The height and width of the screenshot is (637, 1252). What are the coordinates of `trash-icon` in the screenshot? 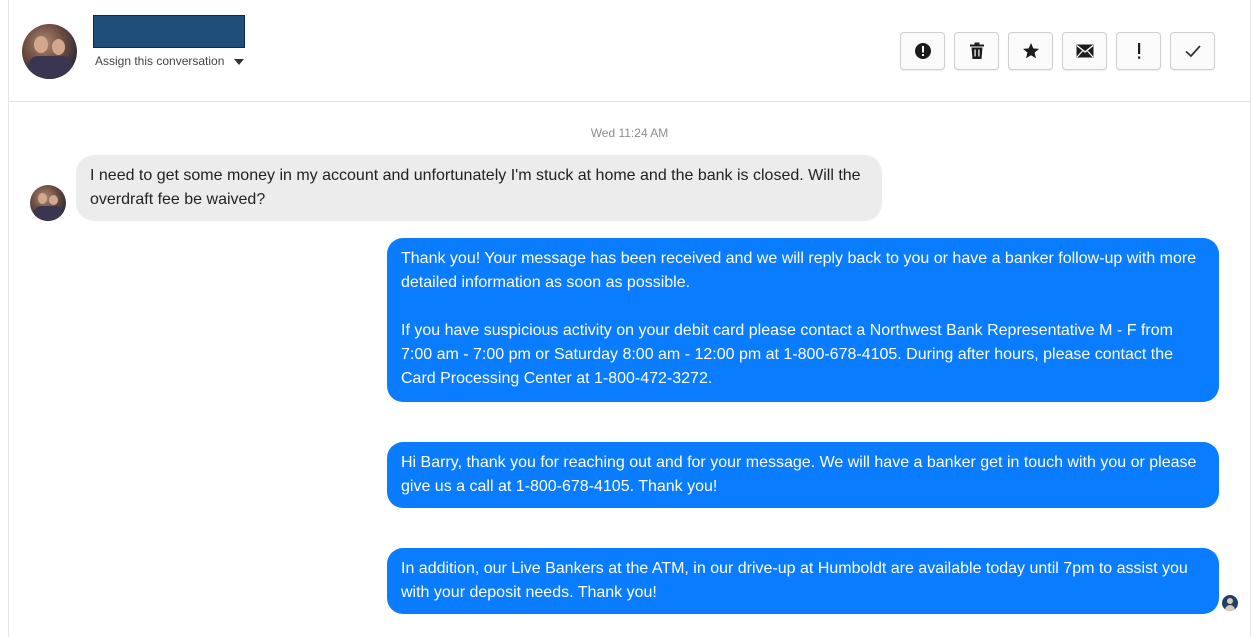 It's located at (976, 50).